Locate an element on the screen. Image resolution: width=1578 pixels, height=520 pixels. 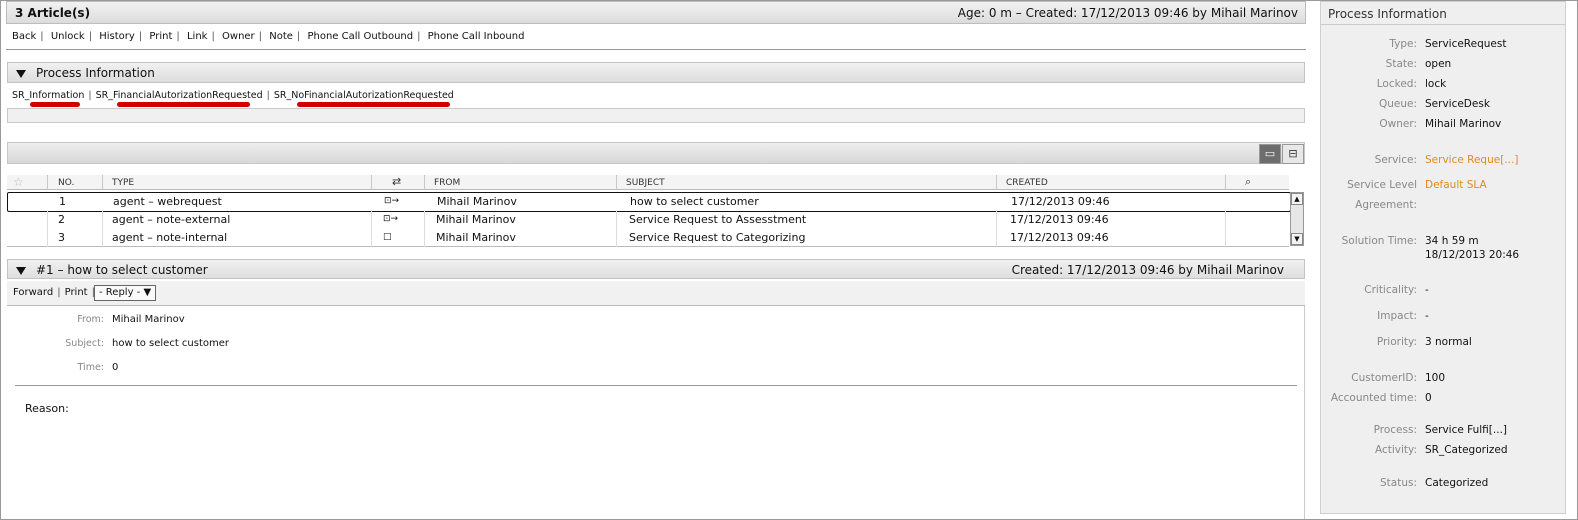
action-link: Link is located at coordinates (197, 36).